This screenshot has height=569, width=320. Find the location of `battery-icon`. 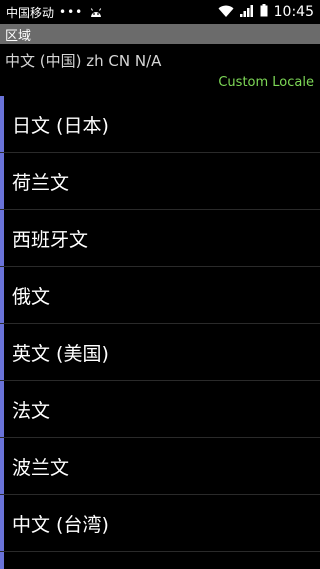

battery-icon is located at coordinates (264, 12).